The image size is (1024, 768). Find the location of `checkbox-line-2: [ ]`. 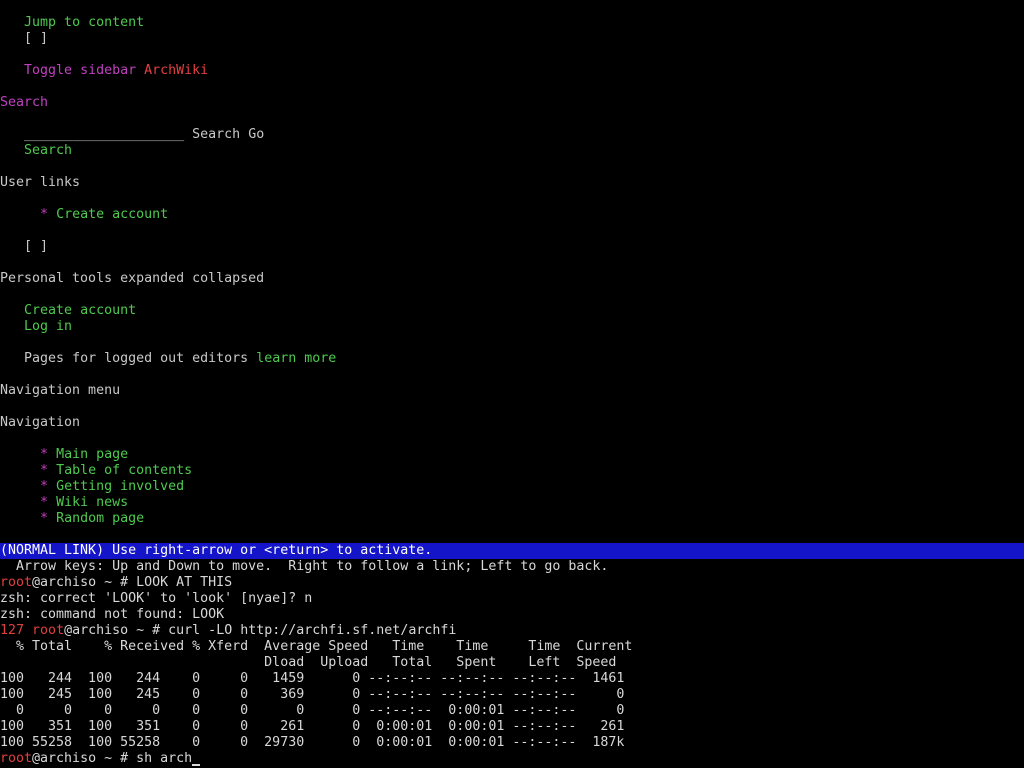

checkbox-line-2: [ ] is located at coordinates (512, 247).